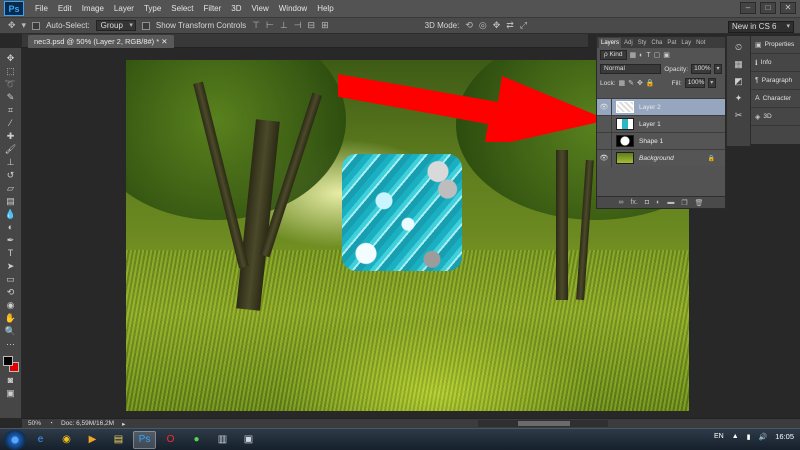  Describe the element at coordinates (775, 117) in the screenshot. I see `3d-panel-button: ◈ 3D` at that location.